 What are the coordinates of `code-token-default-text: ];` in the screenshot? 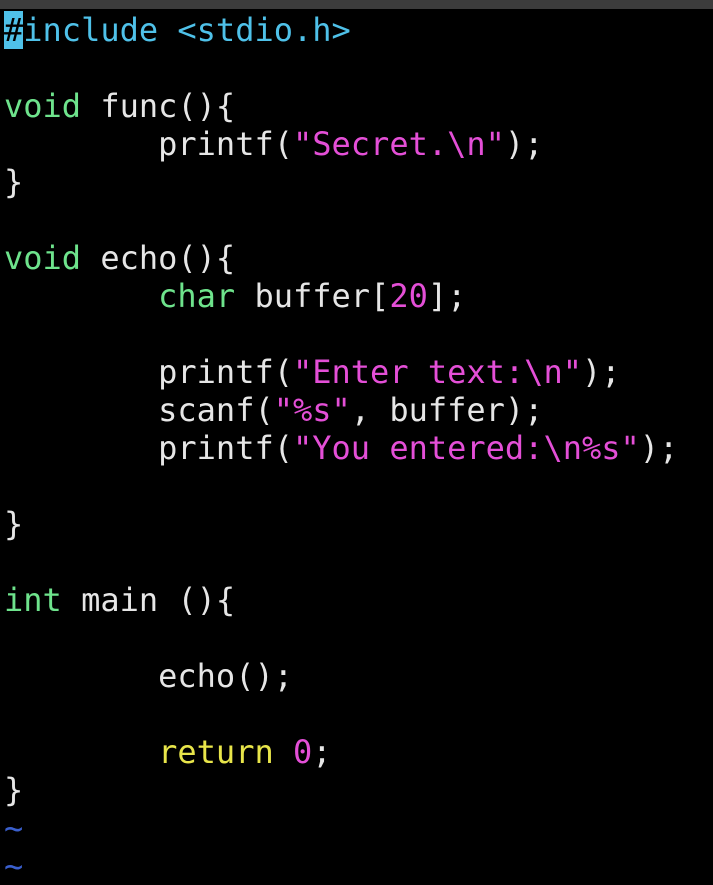 It's located at (447, 296).